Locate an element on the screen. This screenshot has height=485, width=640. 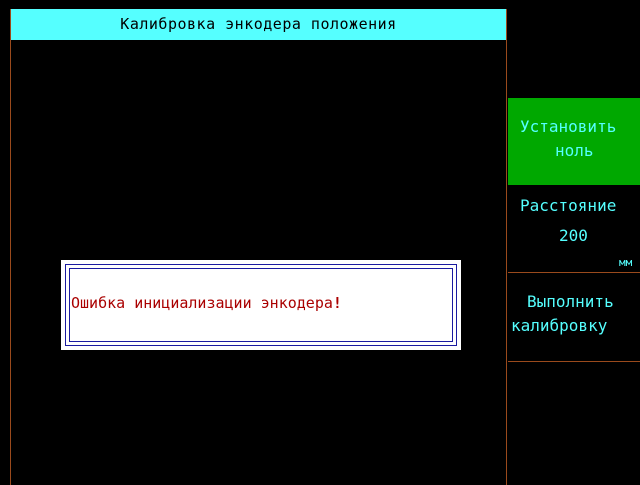
run-calibration-label-line1: Выполнить is located at coordinates (570, 301).